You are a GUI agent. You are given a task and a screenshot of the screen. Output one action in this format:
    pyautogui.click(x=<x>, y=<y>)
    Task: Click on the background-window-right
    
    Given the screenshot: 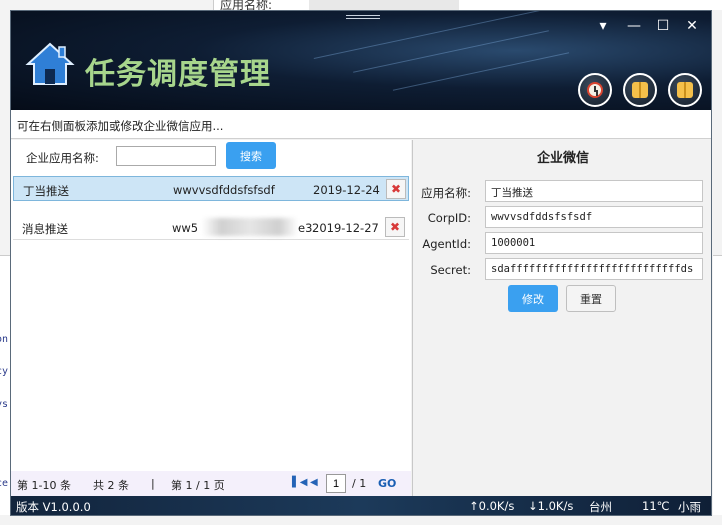 What is the action you would take?
    pyautogui.click(x=717, y=385)
    